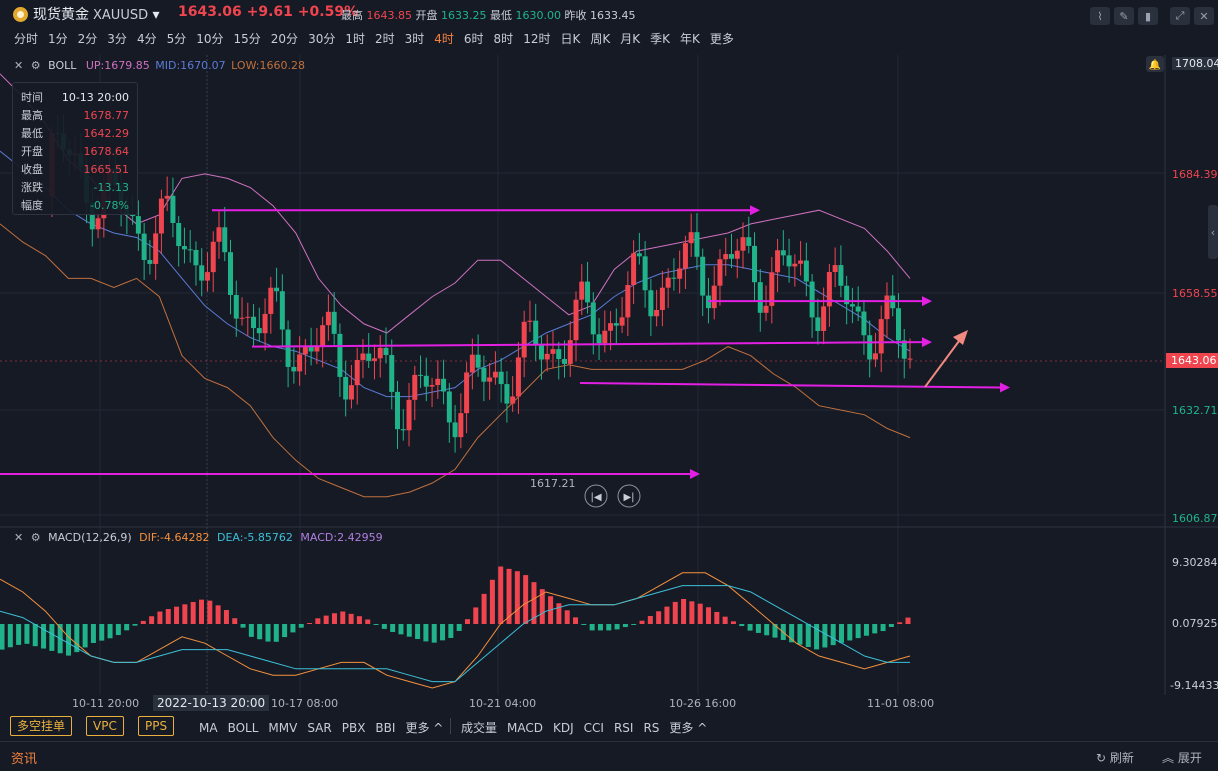 This screenshot has height=771, width=1218. Describe the element at coordinates (594, 728) in the screenshot. I see `sub-indicator-3: CCI` at that location.